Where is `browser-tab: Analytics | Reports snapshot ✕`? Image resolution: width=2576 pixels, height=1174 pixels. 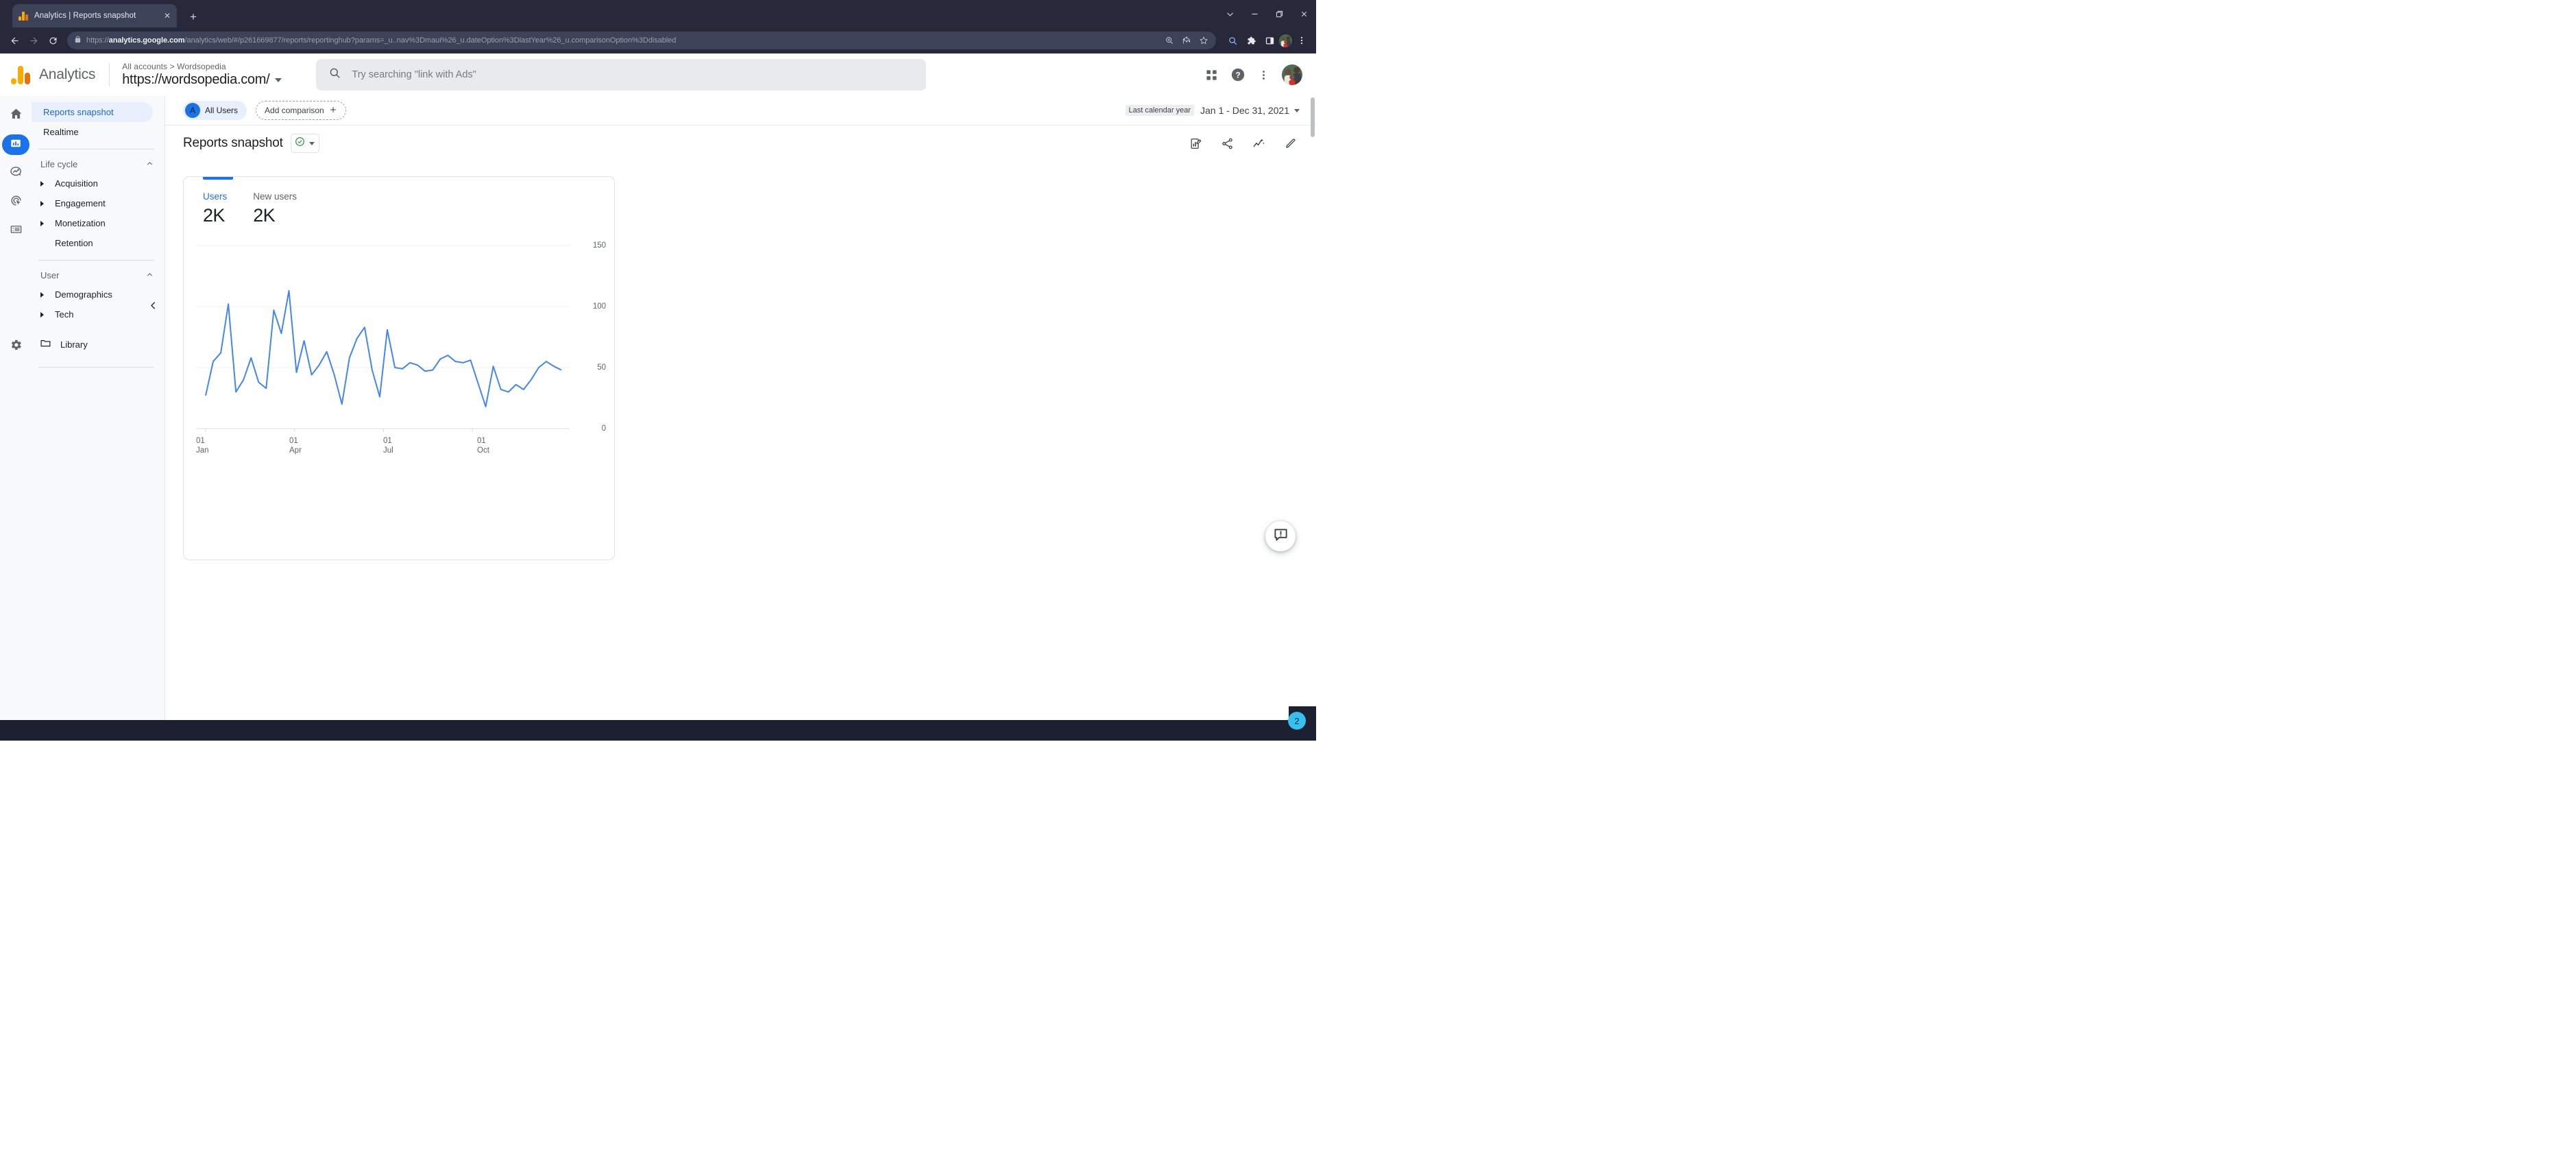 browser-tab: Analytics | Reports snapshot ✕ is located at coordinates (94, 15).